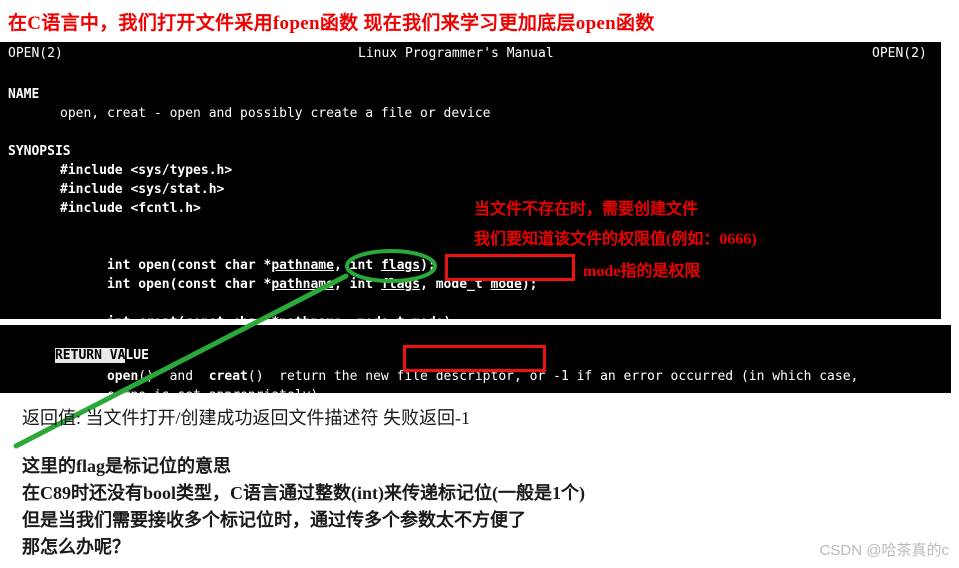 The image size is (959, 568). What do you see at coordinates (615, 239) in the screenshot?
I see `red-annotation-line-2: 我们要知道该文件的权限值(例如：0666)` at bounding box center [615, 239].